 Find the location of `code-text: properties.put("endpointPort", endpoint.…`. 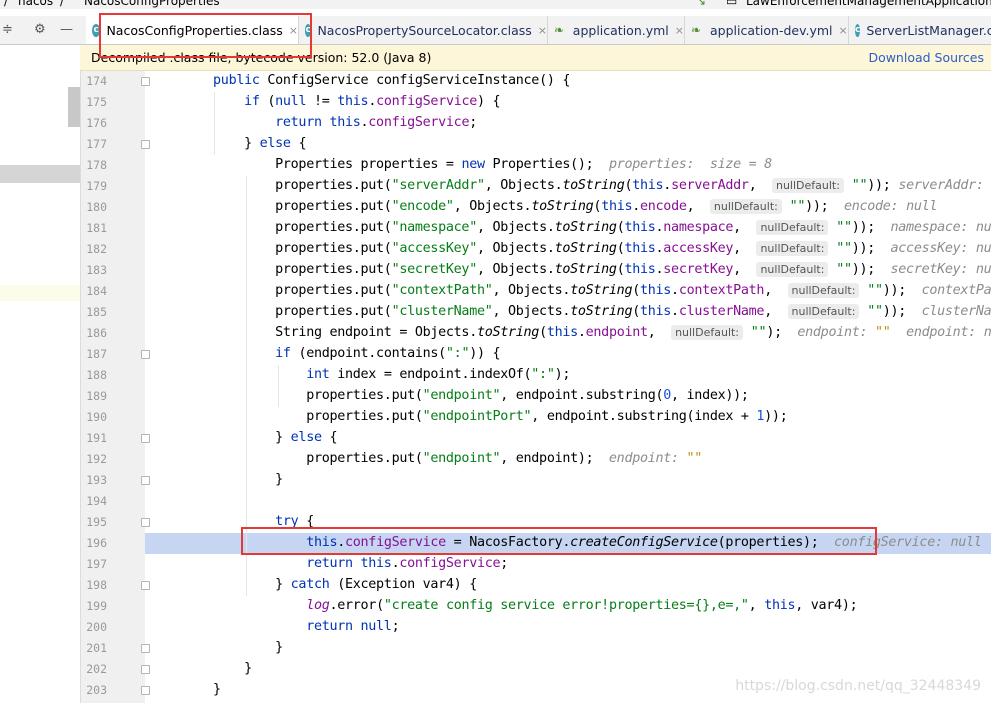

code-text: properties.put("endpointPort", endpoint.… is located at coordinates (485, 416).